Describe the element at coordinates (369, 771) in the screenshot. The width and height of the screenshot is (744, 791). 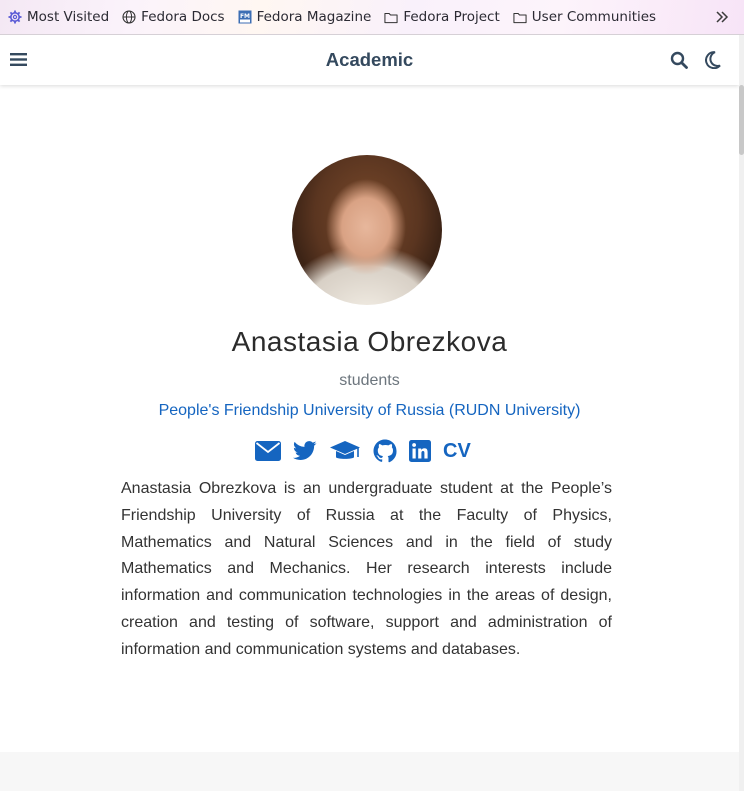
I see `footer-strip` at that location.